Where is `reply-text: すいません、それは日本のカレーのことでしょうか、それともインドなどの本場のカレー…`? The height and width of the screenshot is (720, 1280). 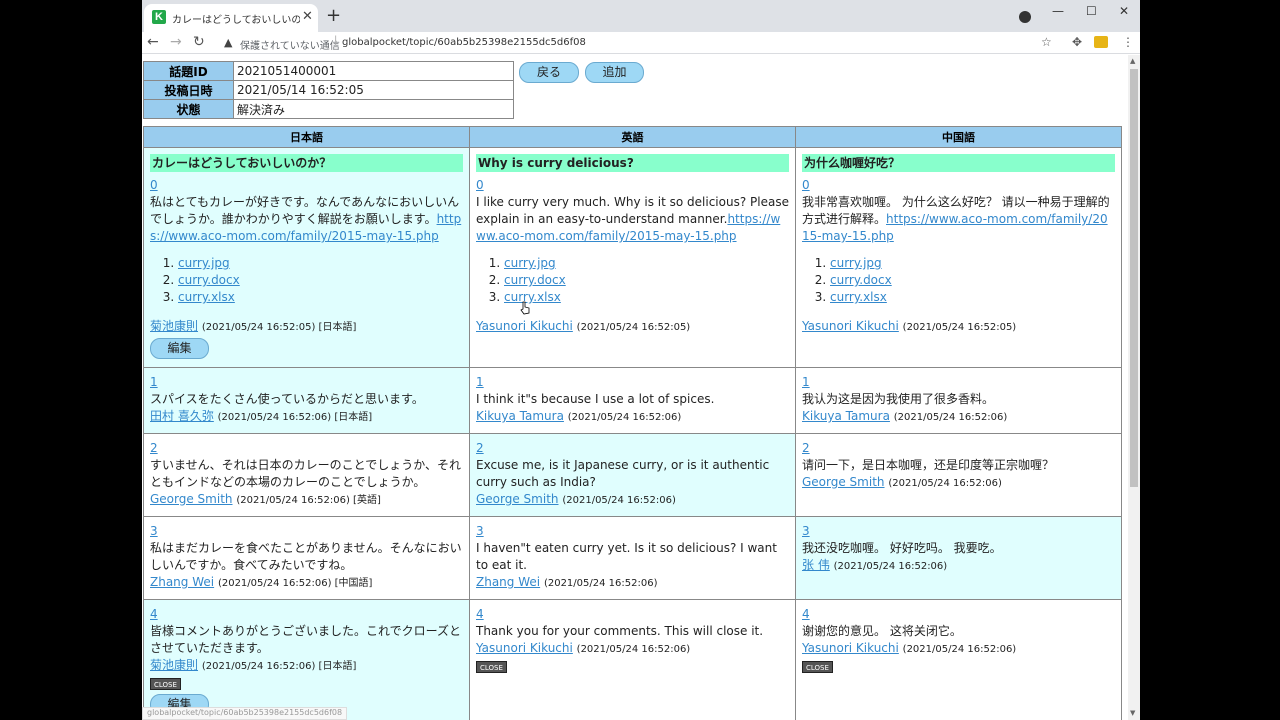 reply-text: すいません、それは日本のカレーのことでしょうか、それともインドなどの本場のカレー… is located at coordinates (306, 473).